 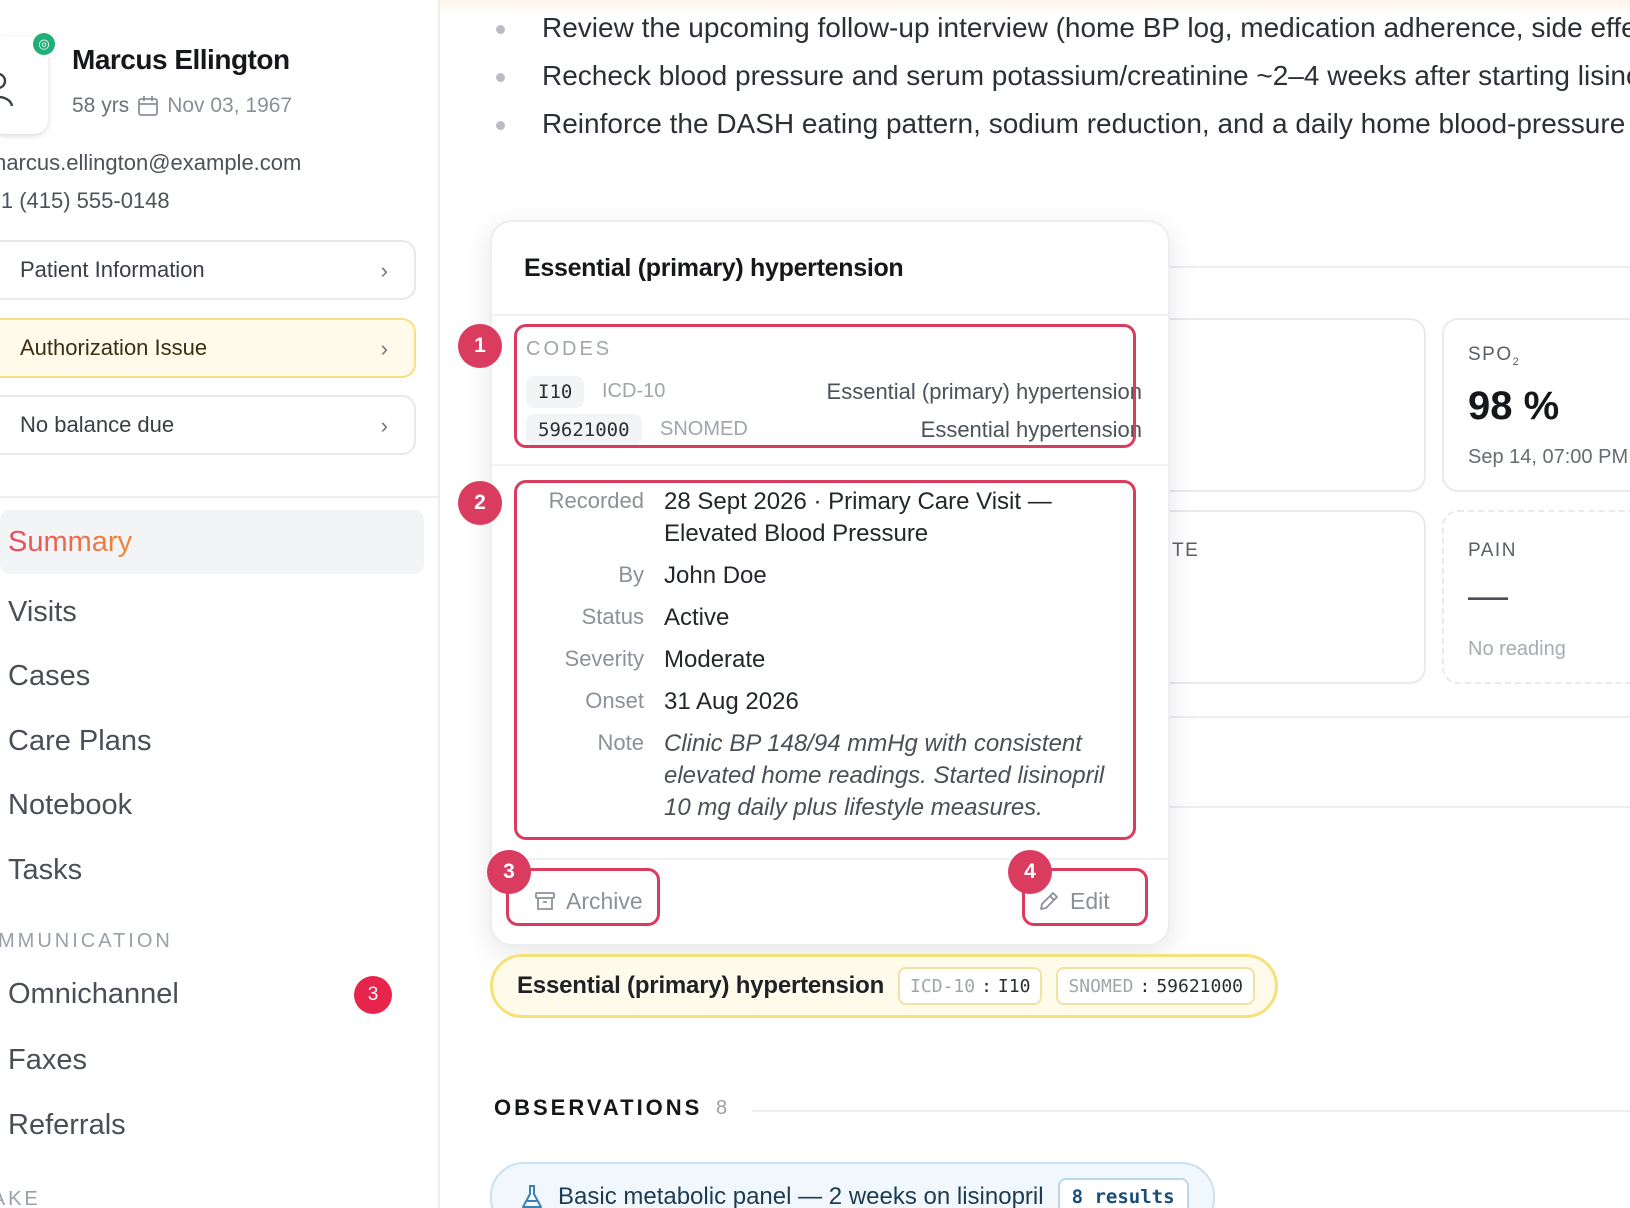 What do you see at coordinates (1186, 550) in the screenshot?
I see `vital-label: TE` at bounding box center [1186, 550].